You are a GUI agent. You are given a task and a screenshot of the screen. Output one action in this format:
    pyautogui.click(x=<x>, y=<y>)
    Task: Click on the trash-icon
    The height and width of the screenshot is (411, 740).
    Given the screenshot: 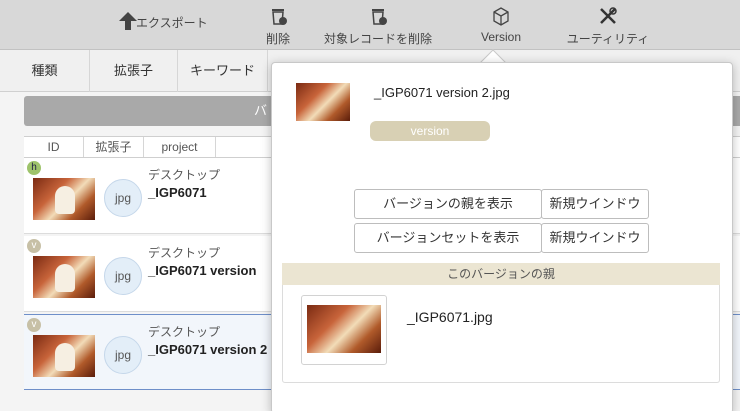 What is the action you would take?
    pyautogui.click(x=279, y=17)
    